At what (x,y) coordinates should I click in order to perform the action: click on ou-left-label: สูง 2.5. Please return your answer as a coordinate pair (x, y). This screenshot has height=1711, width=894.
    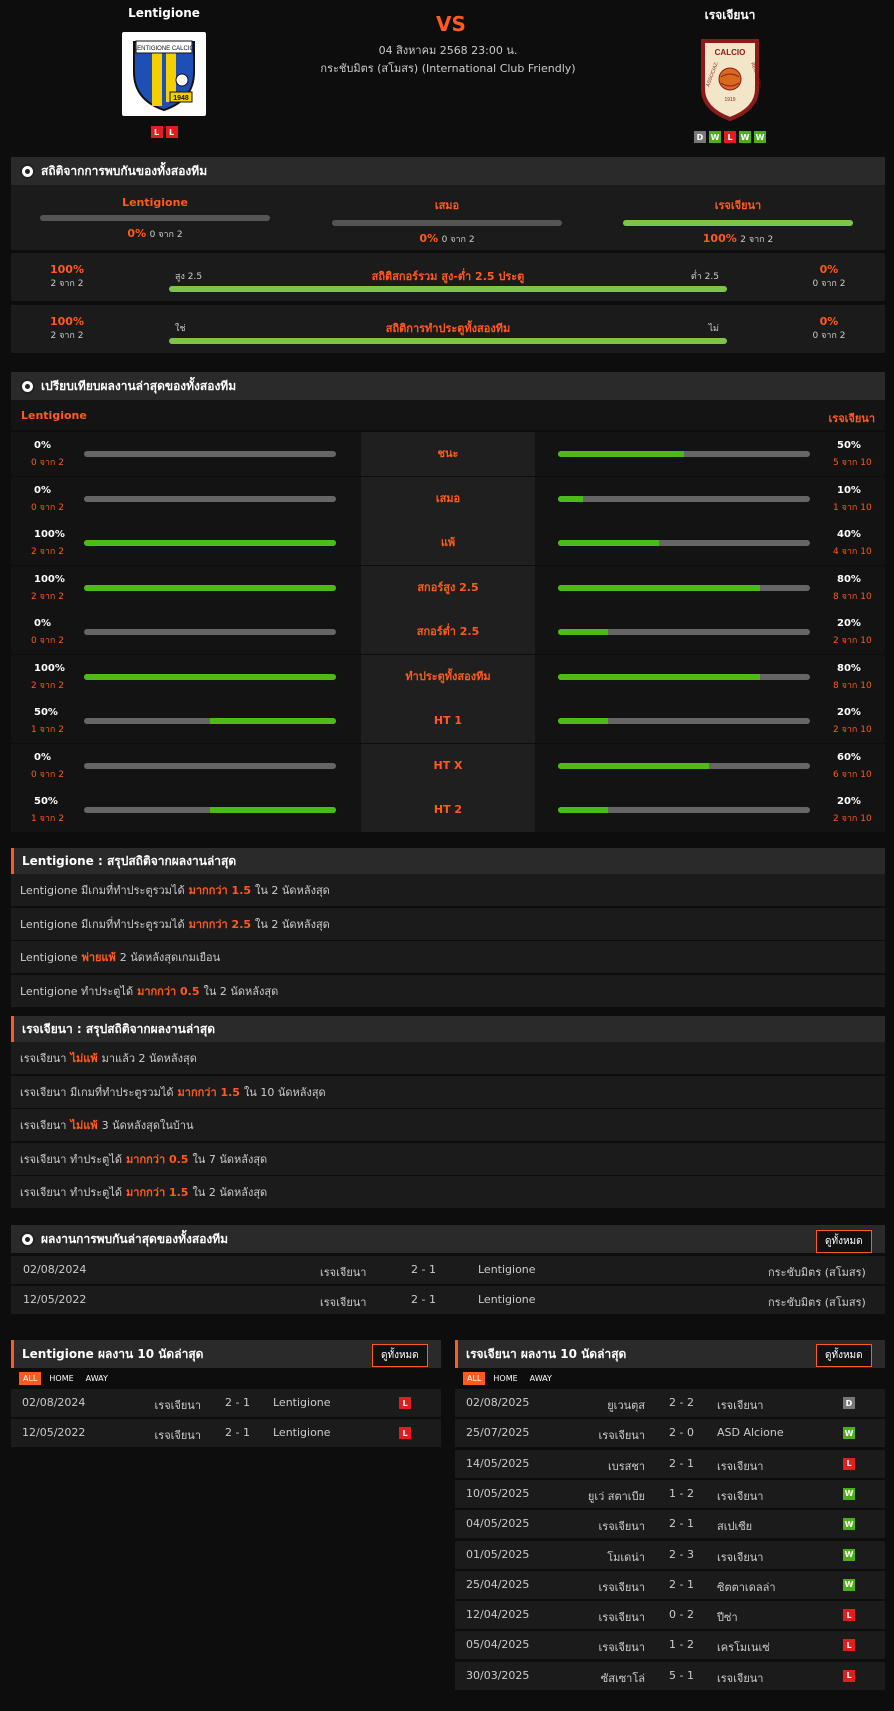
    Looking at the image, I should click on (189, 277).